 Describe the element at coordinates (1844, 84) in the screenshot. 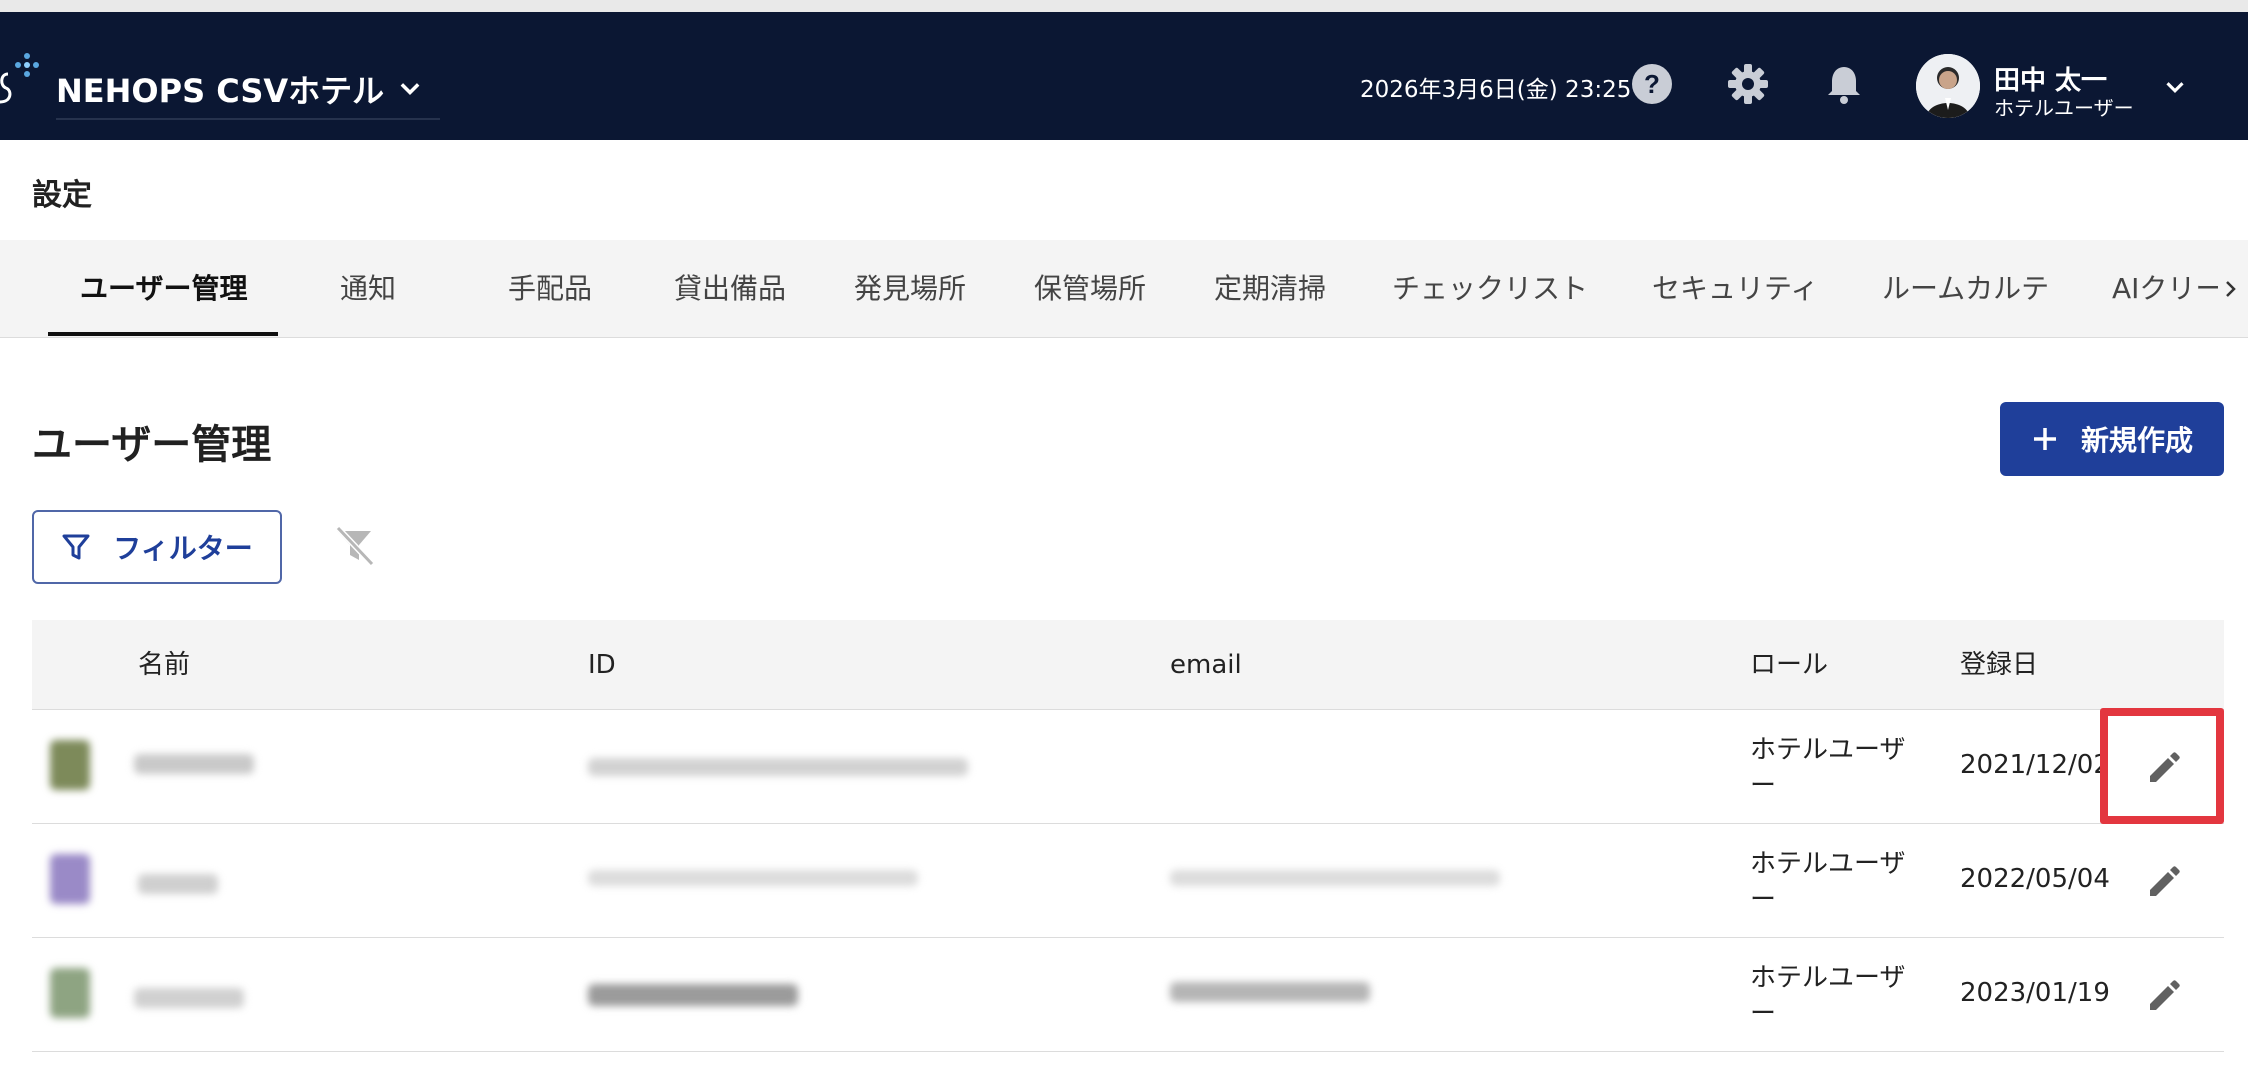

I see `bell-icon` at that location.